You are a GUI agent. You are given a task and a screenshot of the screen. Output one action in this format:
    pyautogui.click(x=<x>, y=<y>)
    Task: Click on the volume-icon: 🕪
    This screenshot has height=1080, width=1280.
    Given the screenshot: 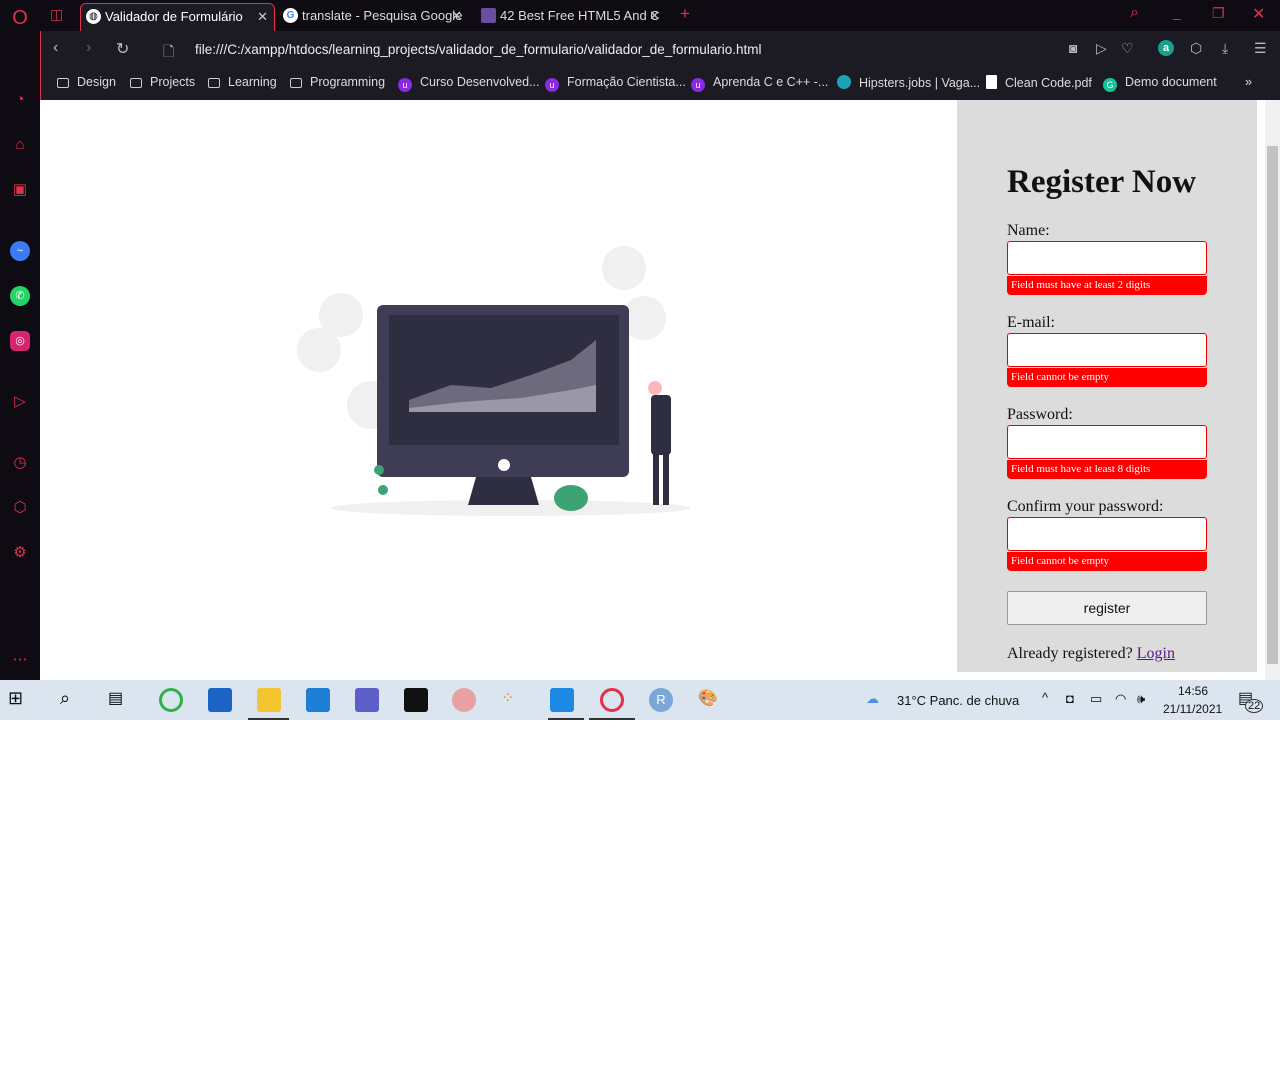 What is the action you would take?
    pyautogui.click(x=1141, y=699)
    